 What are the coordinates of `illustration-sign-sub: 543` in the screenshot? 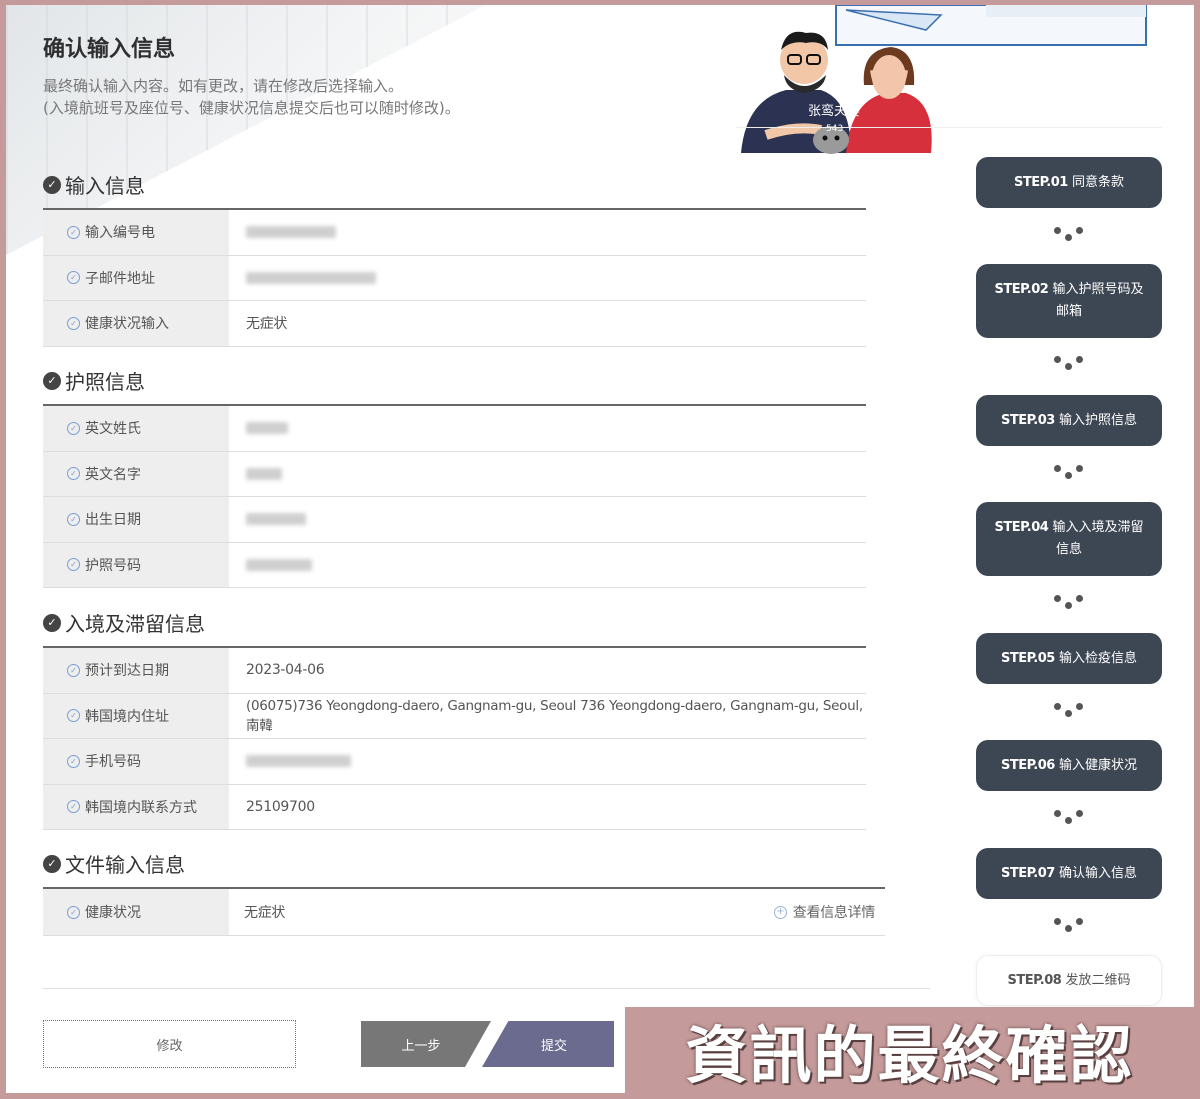 It's located at (834, 129).